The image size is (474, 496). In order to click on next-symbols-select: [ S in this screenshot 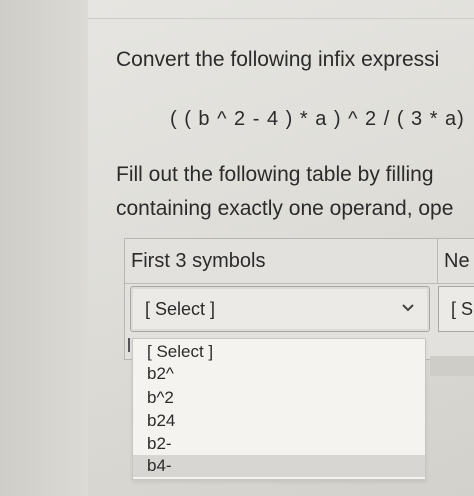, I will do `click(456, 309)`.